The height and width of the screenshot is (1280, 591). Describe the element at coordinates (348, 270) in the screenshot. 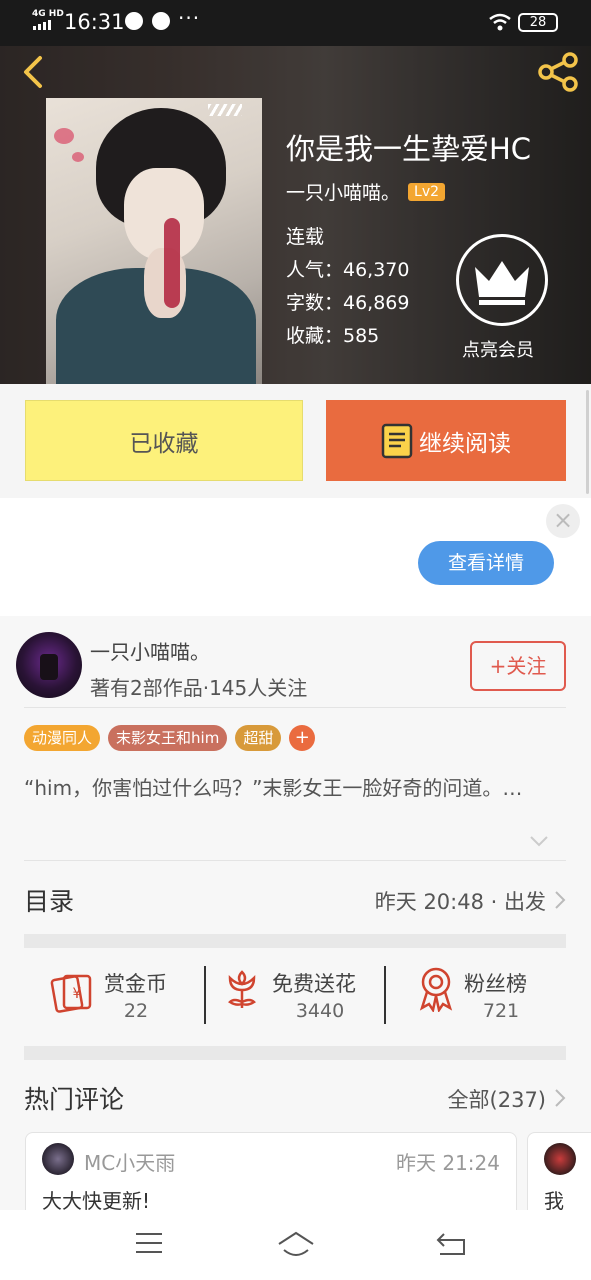

I see `popularity-stat: 人气：46,370` at that location.